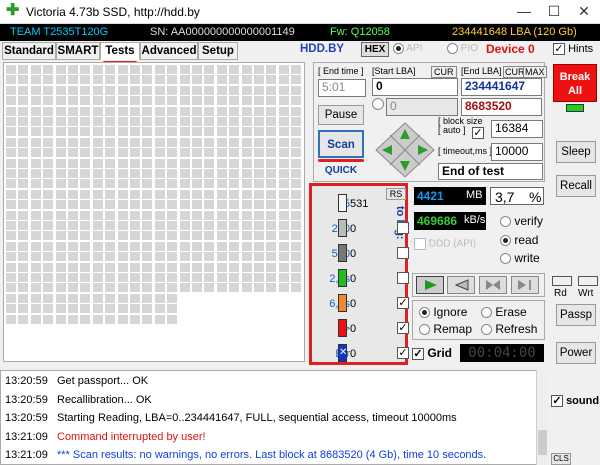  What do you see at coordinates (120, 53) in the screenshot?
I see `tab-tests: Tests` at bounding box center [120, 53].